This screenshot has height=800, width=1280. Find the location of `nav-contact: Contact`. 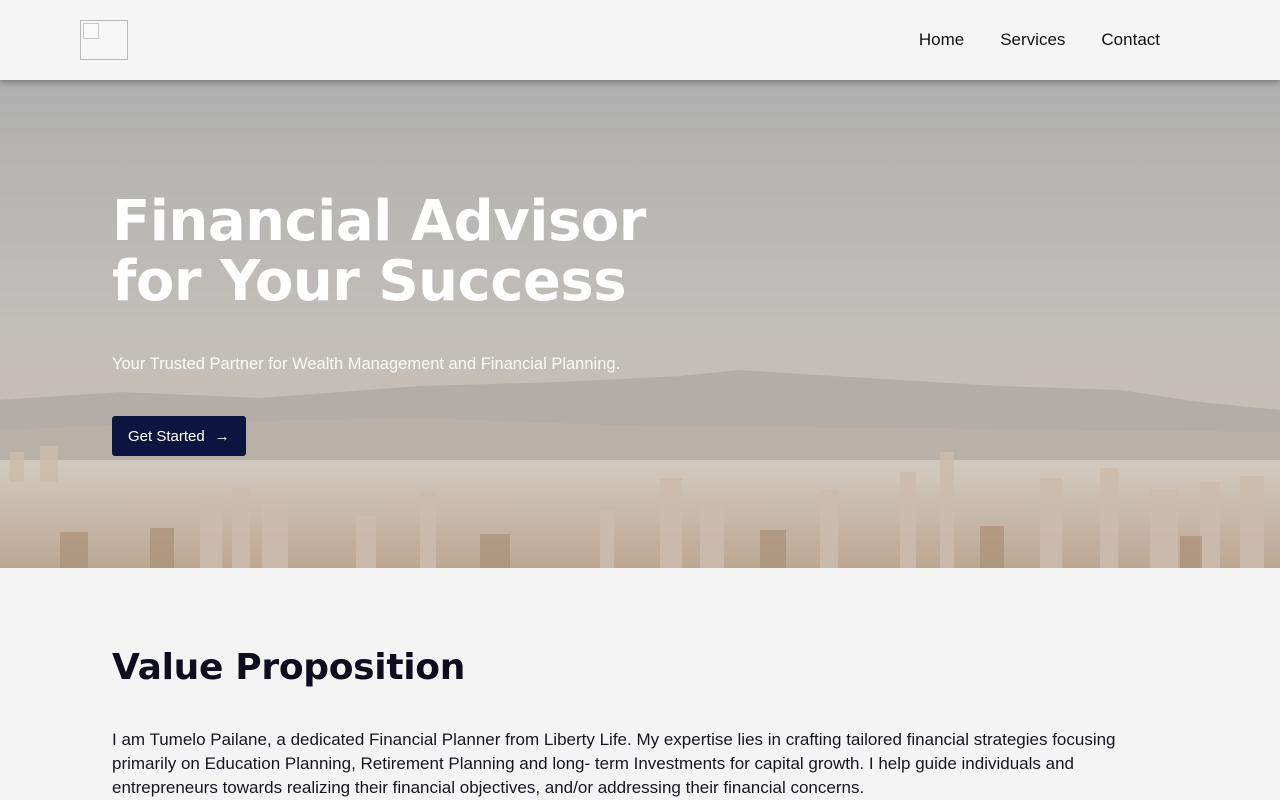

nav-contact: Contact is located at coordinates (1130, 40).